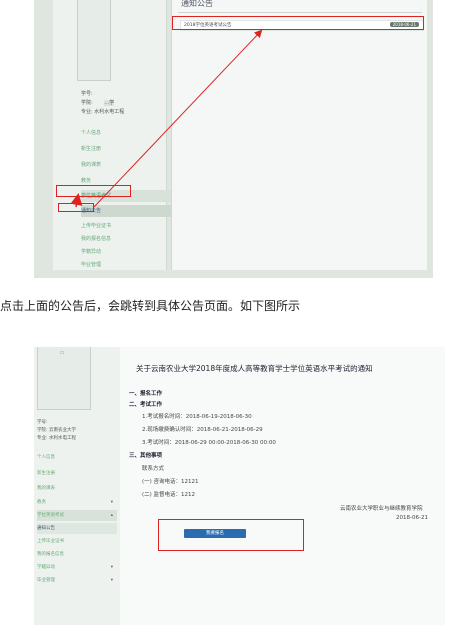 Image resolution: width=458 pixels, height=632 pixels. I want to click on arrow-to-notice, so click(178, 118).